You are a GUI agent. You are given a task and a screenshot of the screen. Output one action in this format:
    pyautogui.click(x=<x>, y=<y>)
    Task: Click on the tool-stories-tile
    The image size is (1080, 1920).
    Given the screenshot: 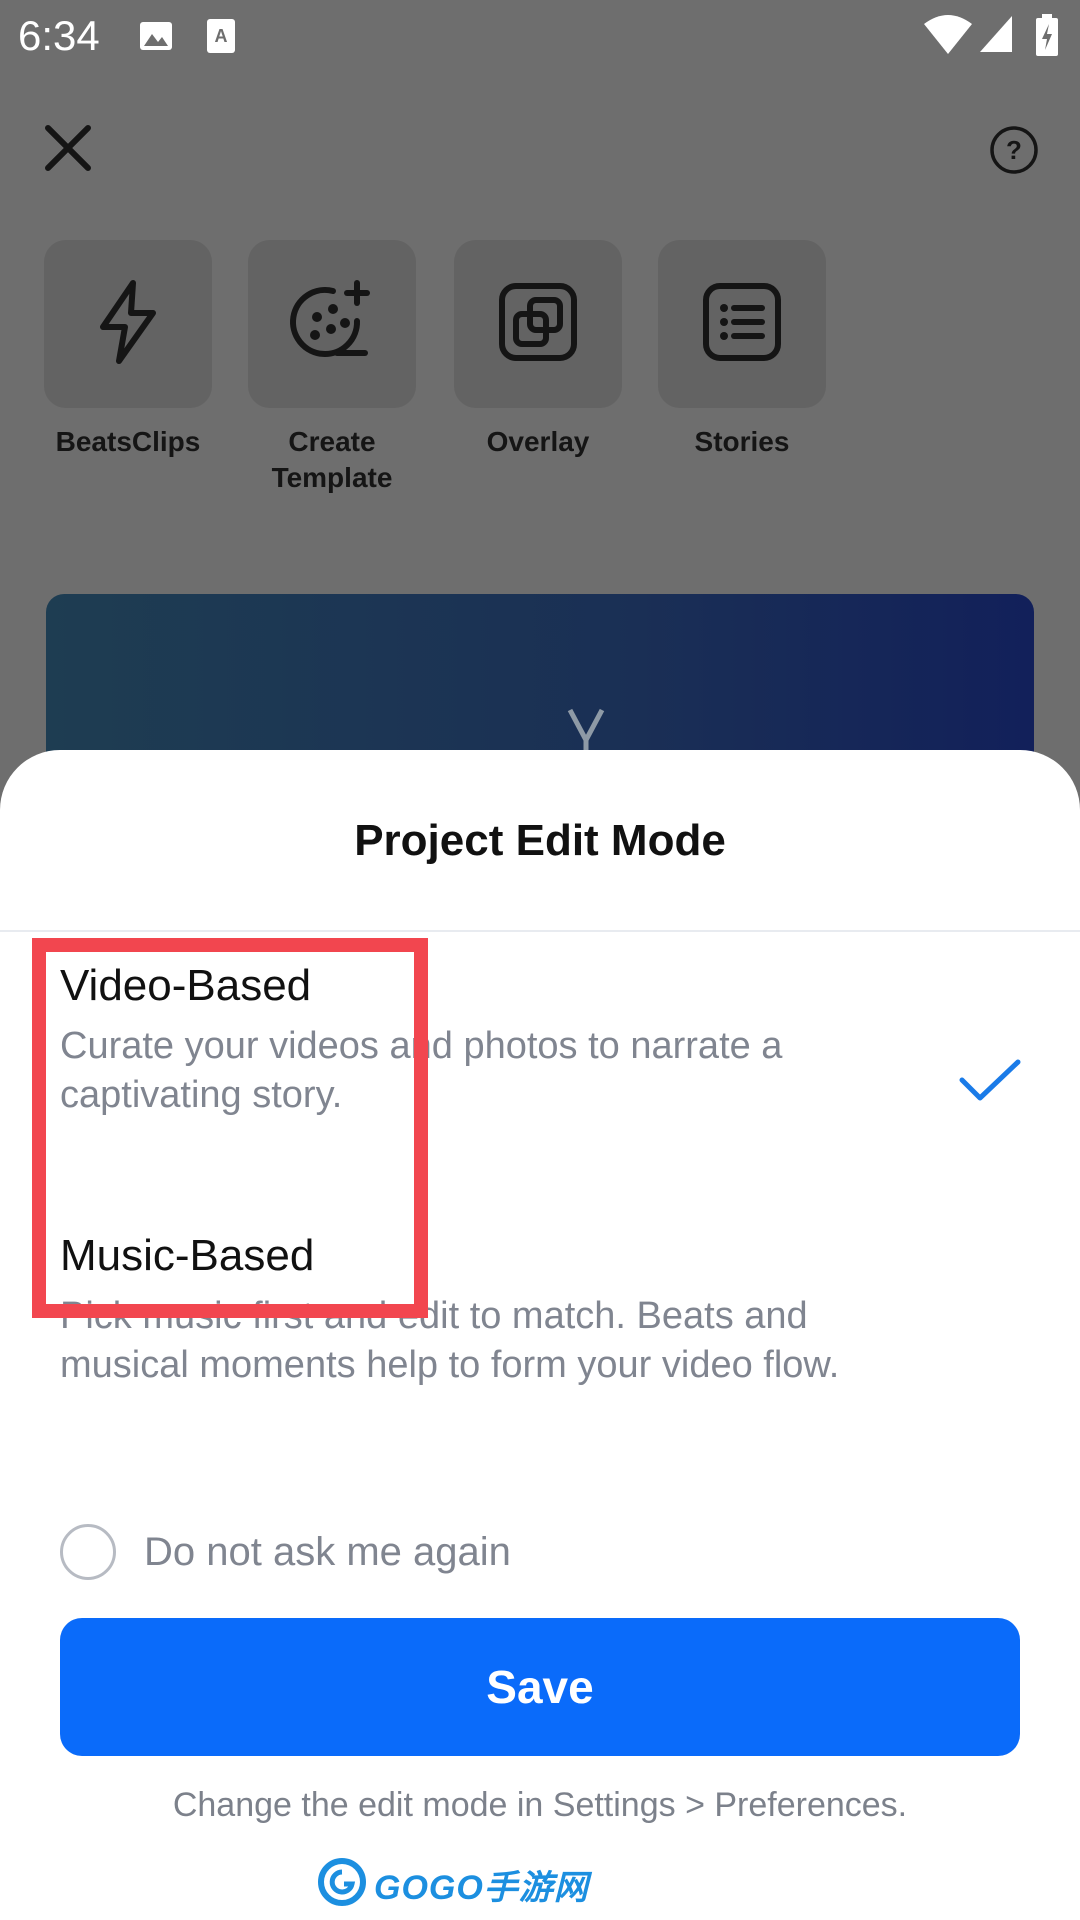 What is the action you would take?
    pyautogui.click(x=742, y=324)
    